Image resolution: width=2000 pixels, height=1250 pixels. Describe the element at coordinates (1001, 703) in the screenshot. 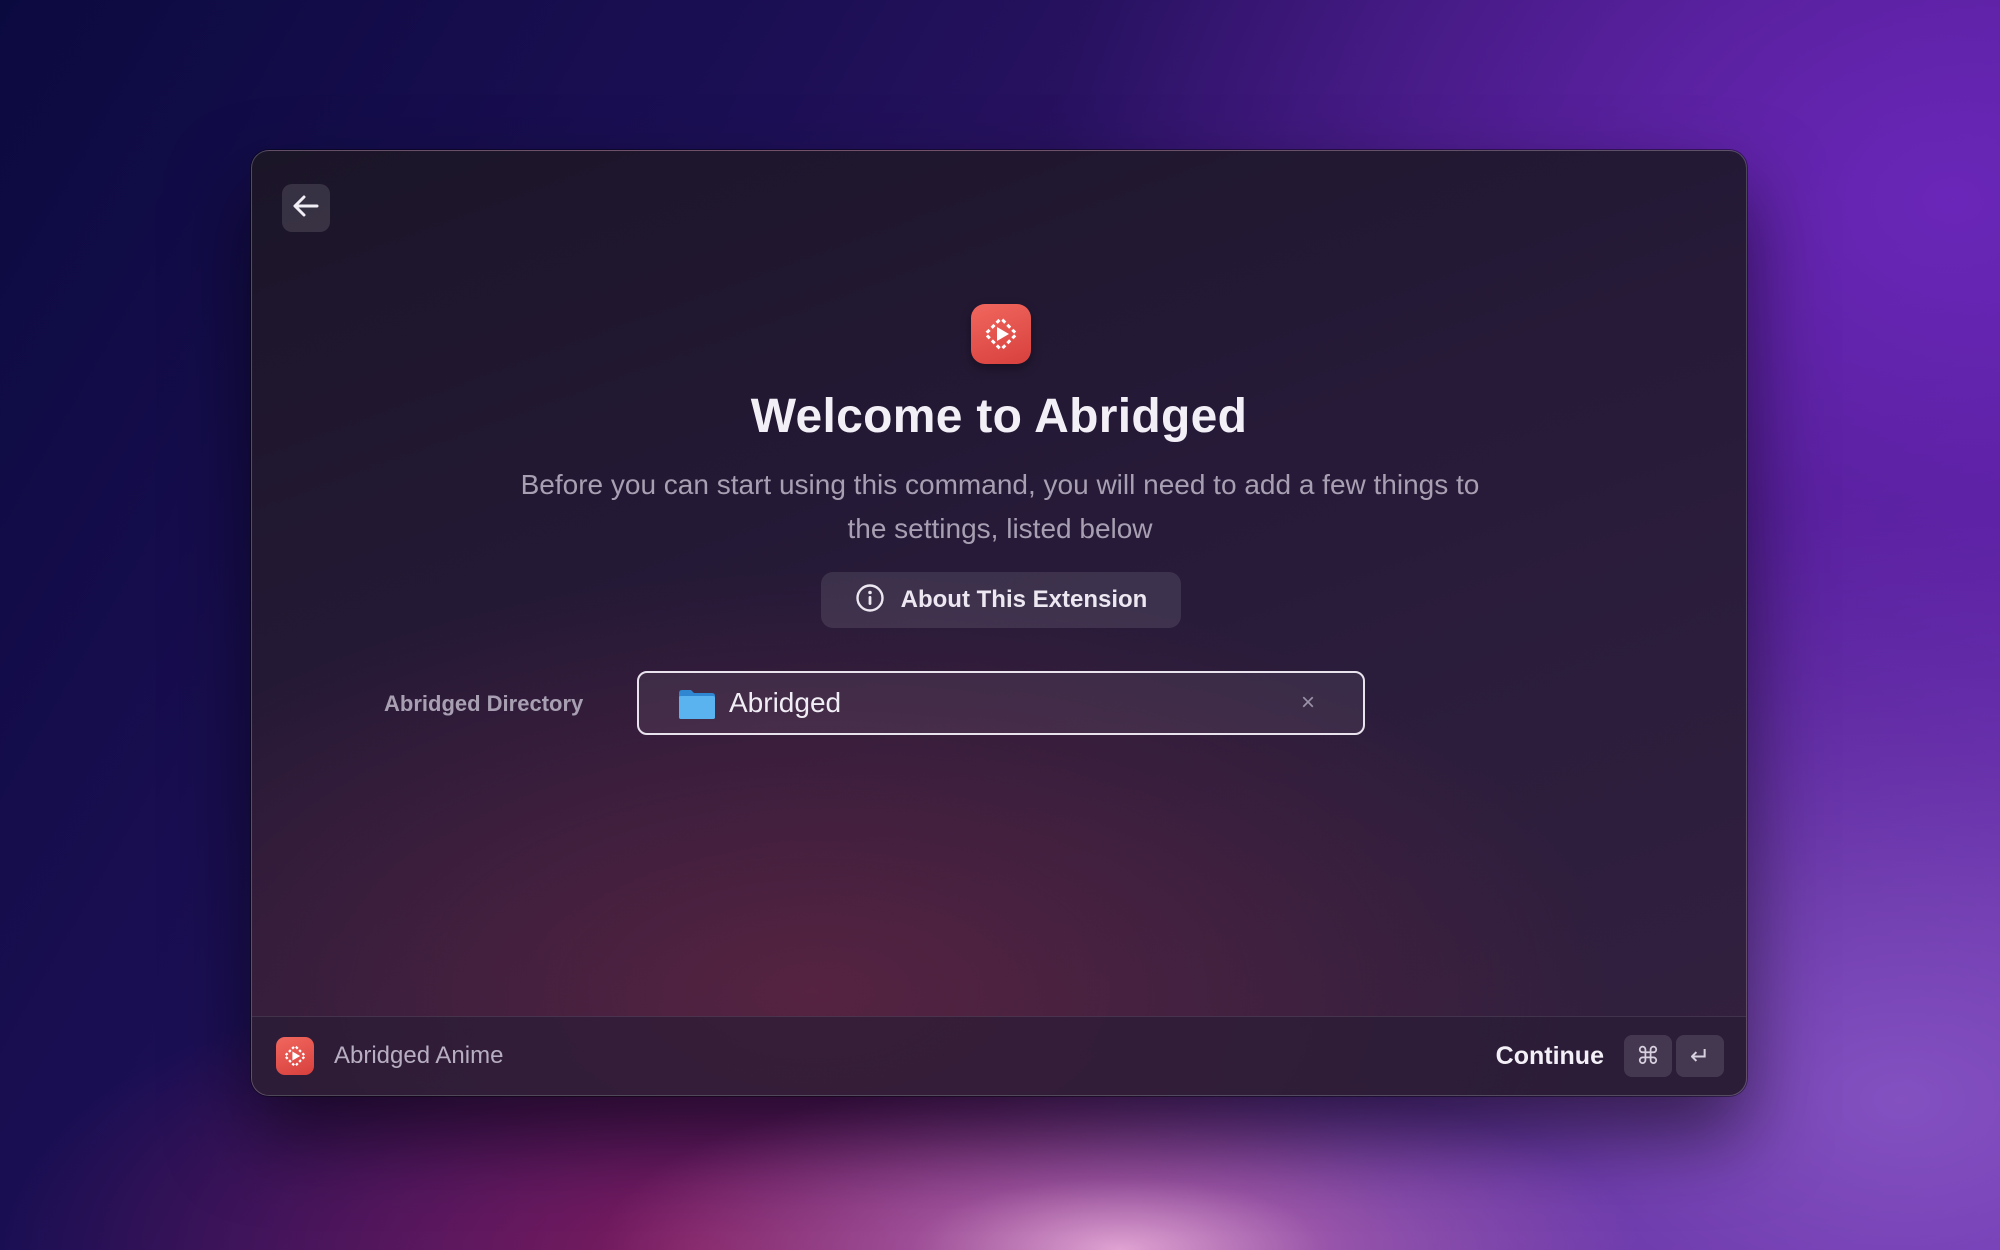

I see `directory-picker-field: Abridged ×` at that location.